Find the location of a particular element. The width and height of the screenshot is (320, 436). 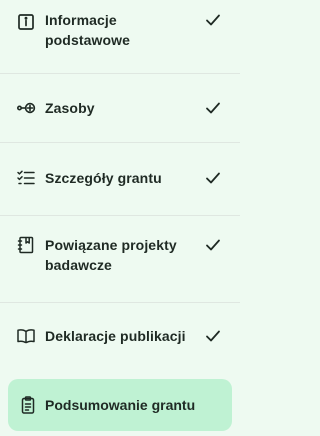

step-label: Powiązane projekty badawcze is located at coordinates (111, 255).